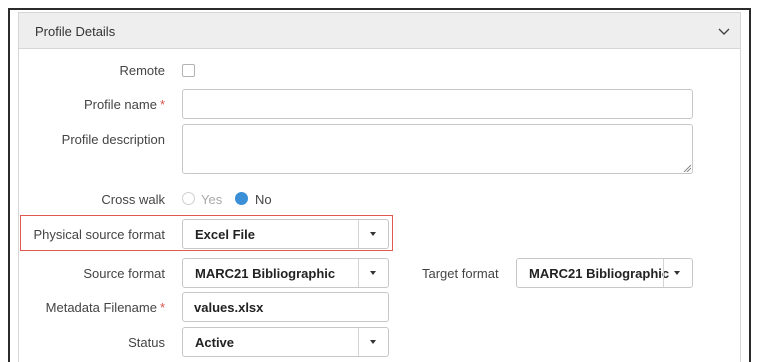 The width and height of the screenshot is (759, 362). I want to click on profile-name-input, so click(437, 104).